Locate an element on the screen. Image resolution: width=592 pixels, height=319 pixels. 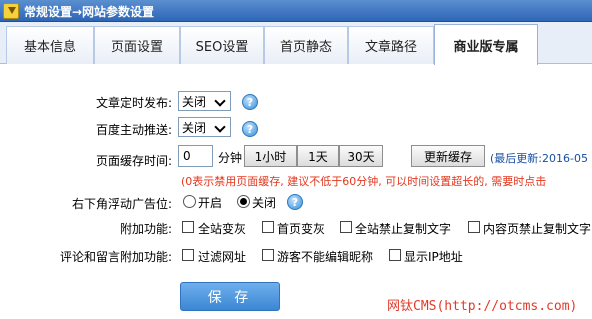
tab-business-edition: 商业版专属 is located at coordinates (486, 44).